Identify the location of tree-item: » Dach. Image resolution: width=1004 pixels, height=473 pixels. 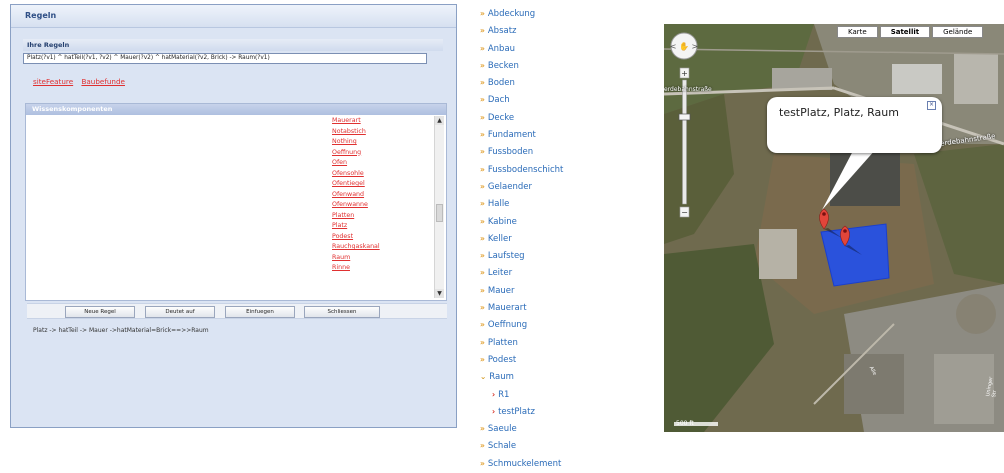
(555, 99).